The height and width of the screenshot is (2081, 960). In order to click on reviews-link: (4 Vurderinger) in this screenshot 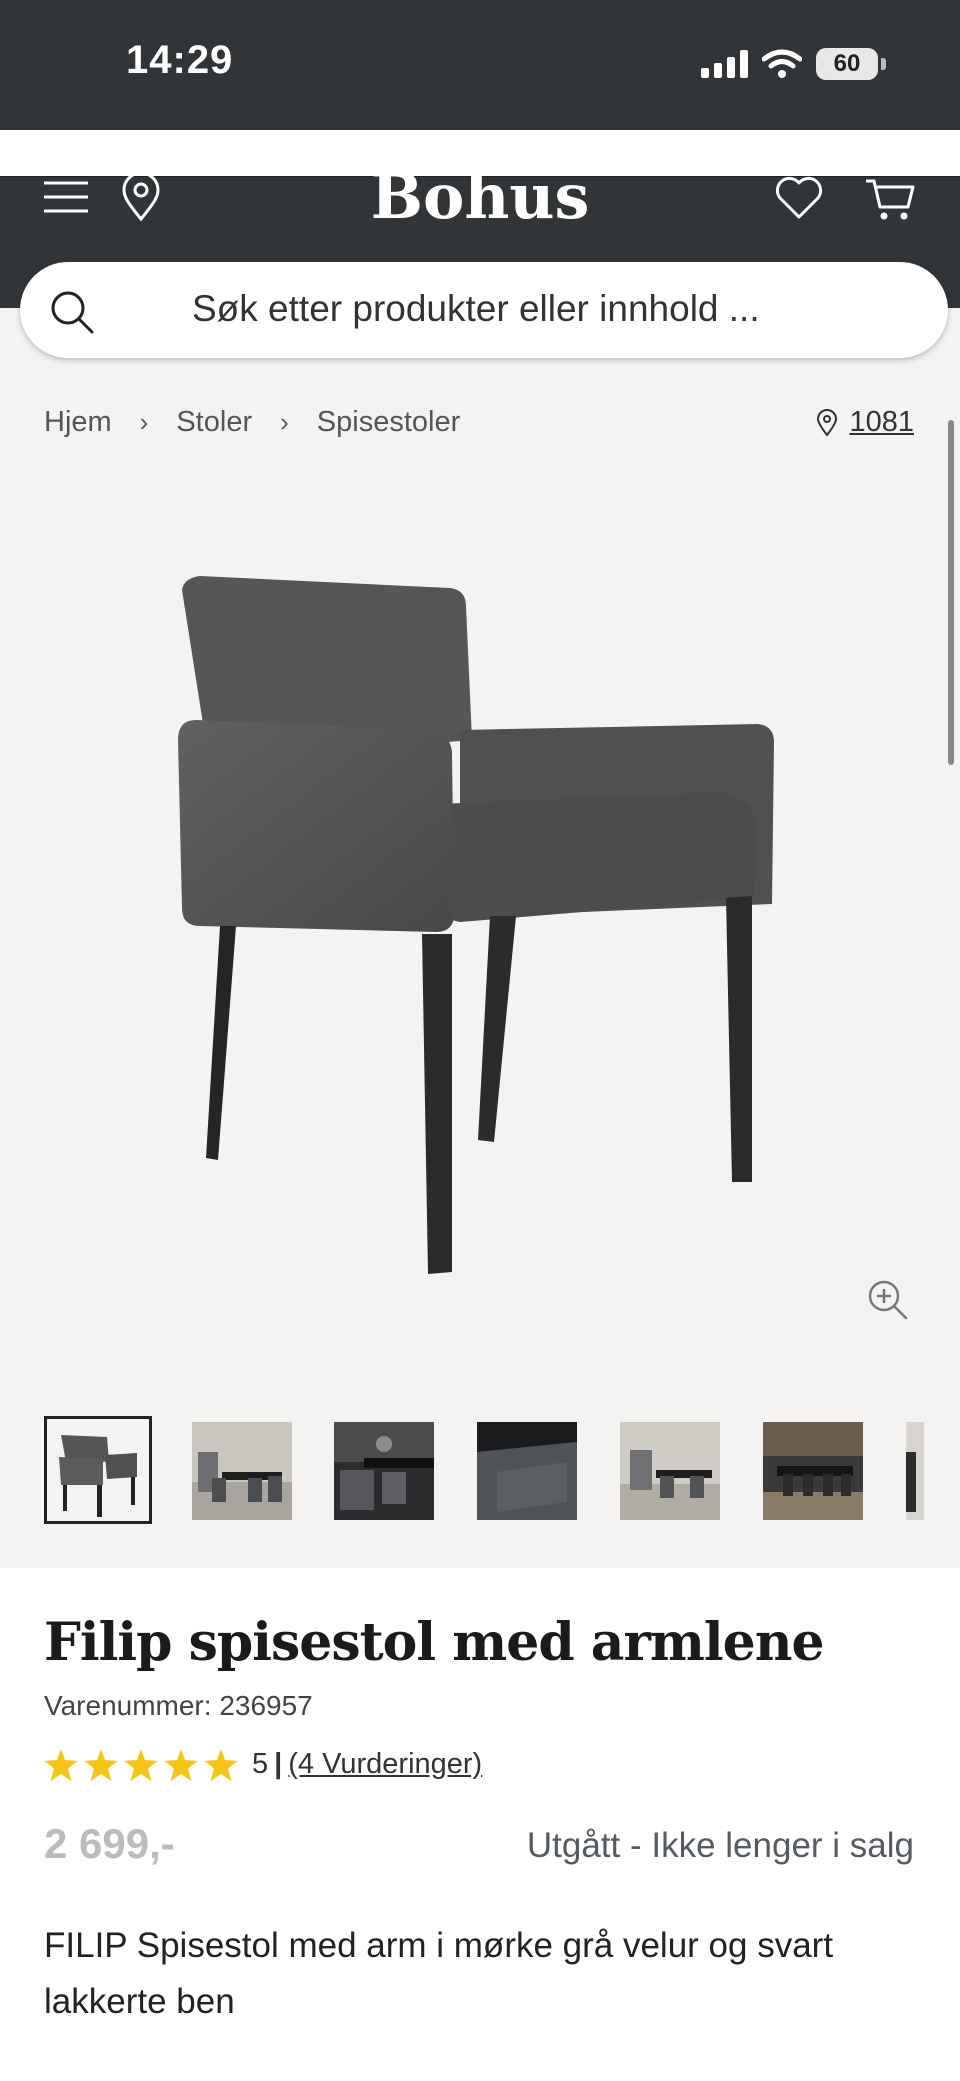, I will do `click(385, 1764)`.